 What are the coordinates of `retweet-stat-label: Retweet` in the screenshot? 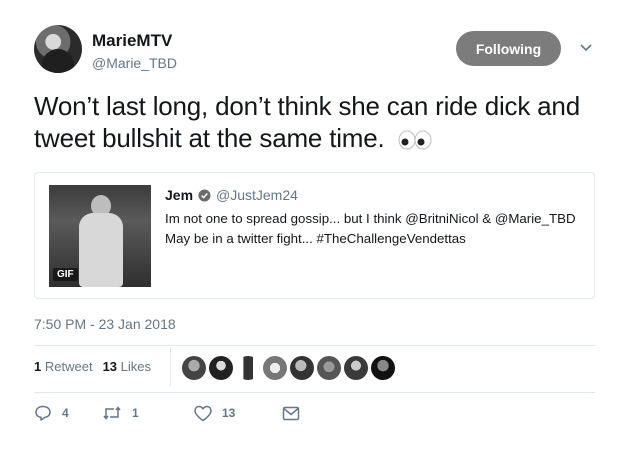 It's located at (68, 366).